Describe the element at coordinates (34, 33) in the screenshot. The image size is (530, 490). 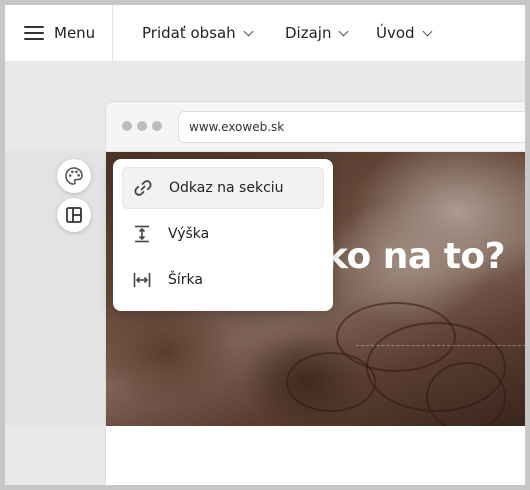
I see `hamburger-icon` at that location.